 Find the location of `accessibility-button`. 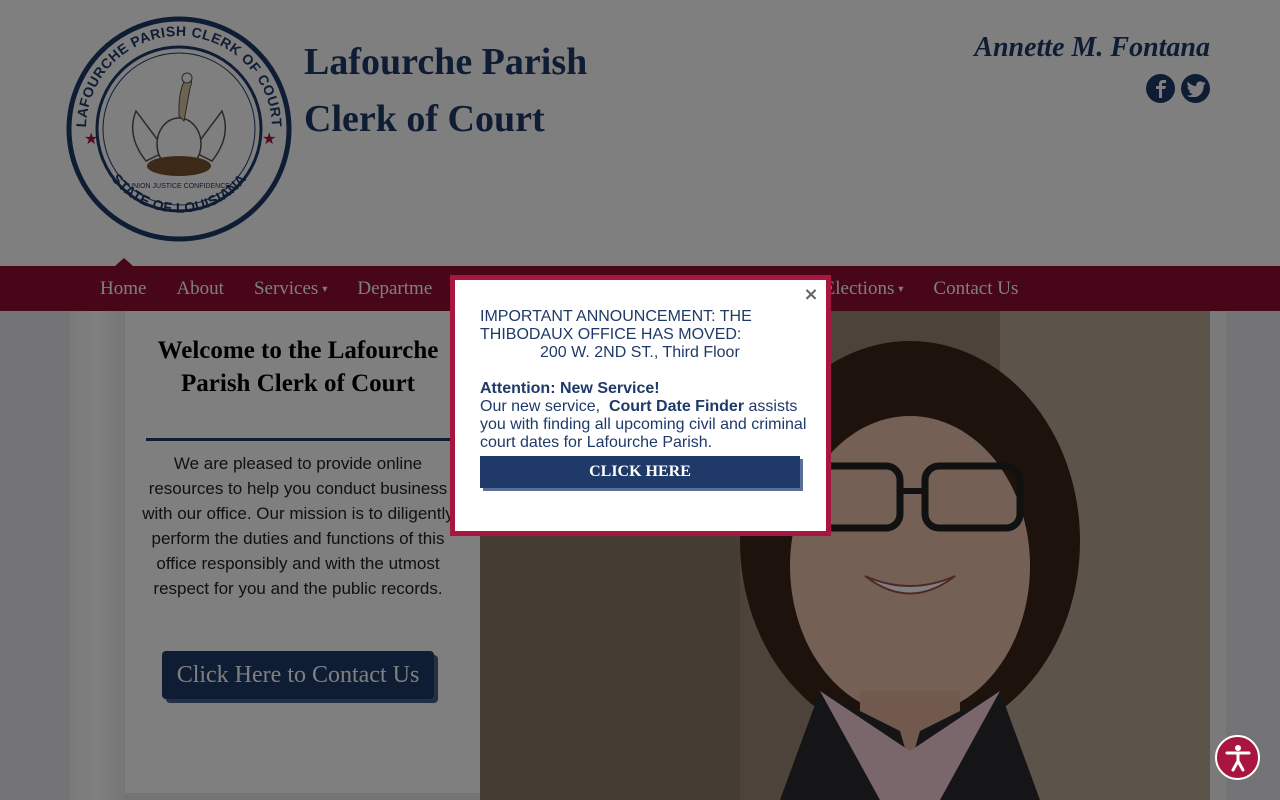

accessibility-button is located at coordinates (1237, 757).